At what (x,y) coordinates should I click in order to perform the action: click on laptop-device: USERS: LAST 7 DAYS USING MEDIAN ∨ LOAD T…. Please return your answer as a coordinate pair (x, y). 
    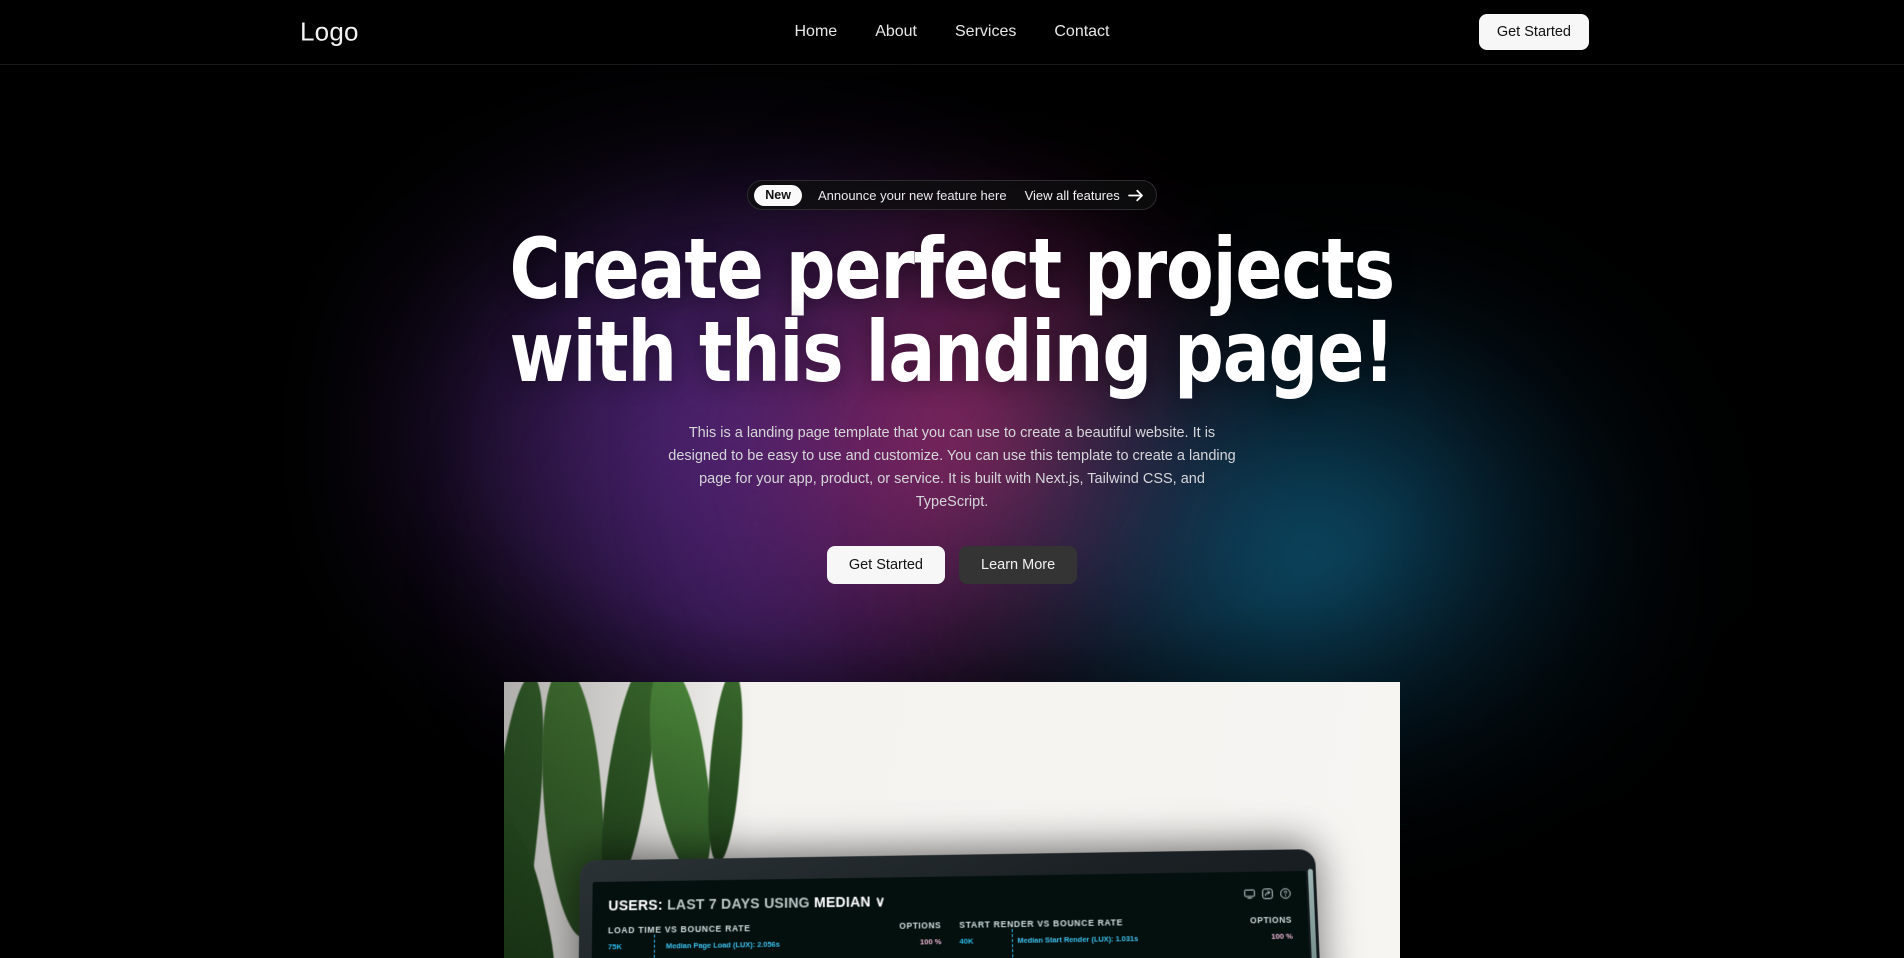
    Looking at the image, I should click on (950, 903).